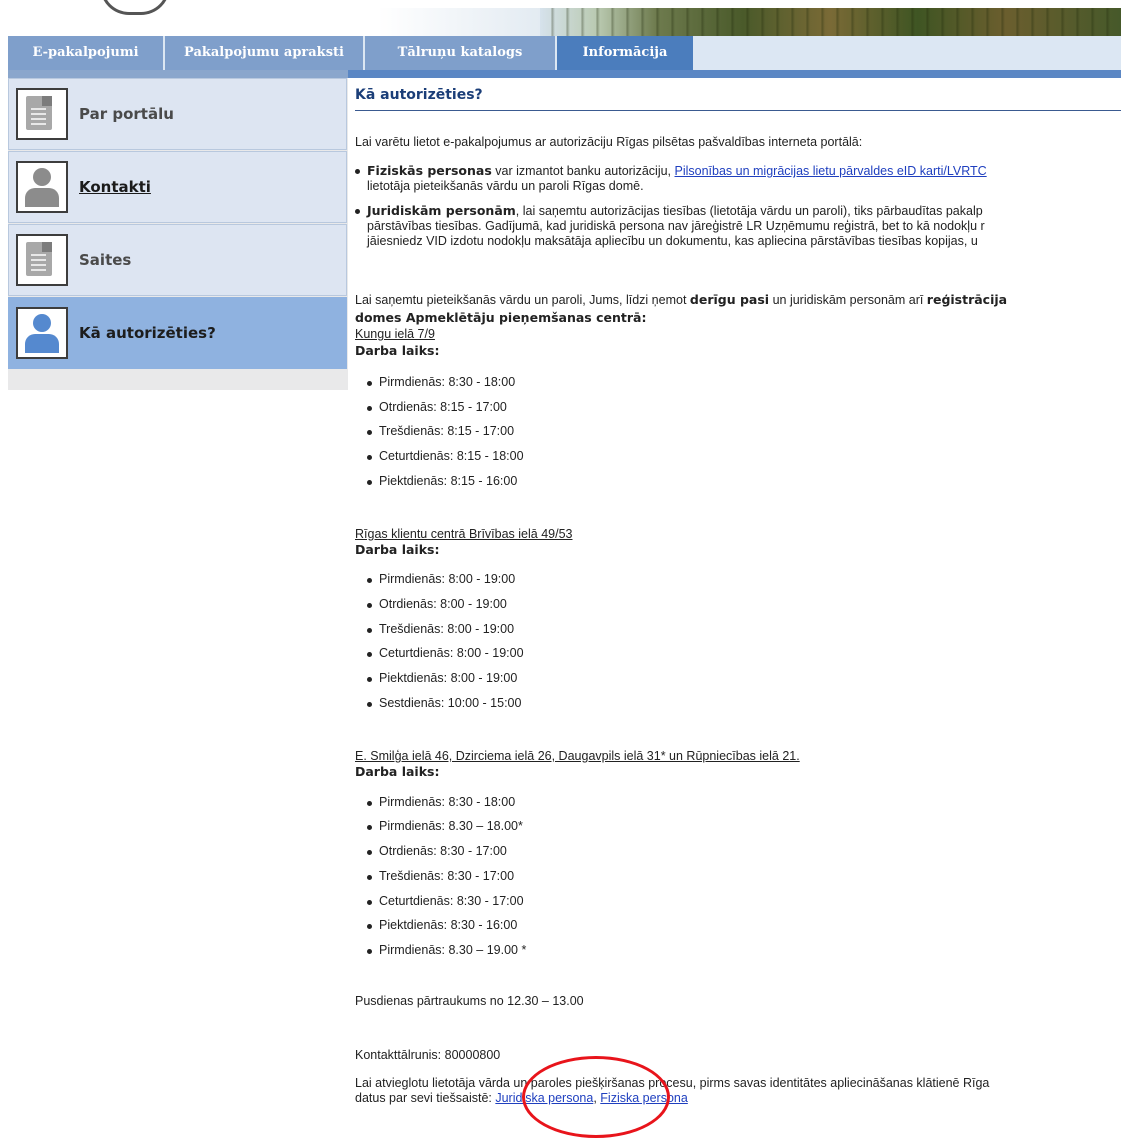 Image resolution: width=1121 pixels, height=1138 pixels. Describe the element at coordinates (445, 826) in the screenshot. I see `list-item: Pirmdienās: 8.30 – 18.00*` at that location.